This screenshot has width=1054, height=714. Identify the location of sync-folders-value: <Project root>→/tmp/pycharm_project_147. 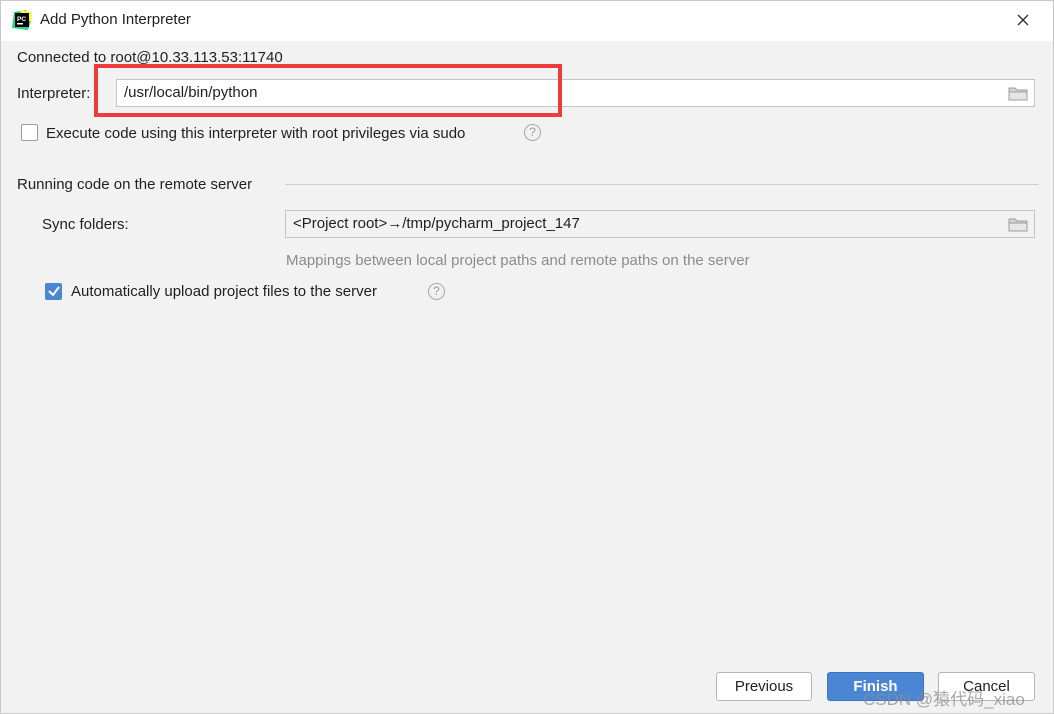
(436, 223).